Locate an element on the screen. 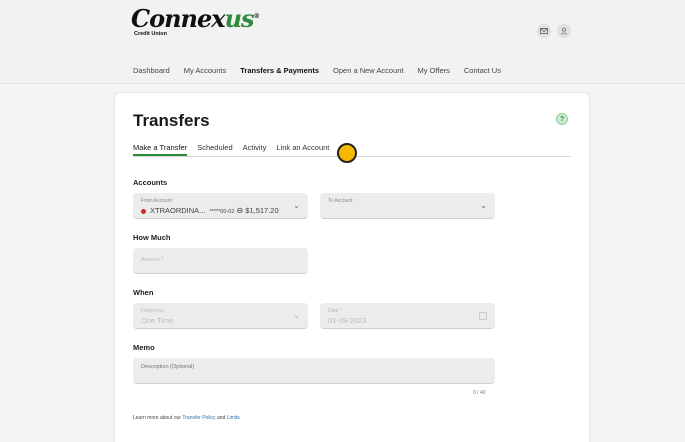 This screenshot has width=685, height=442. limits-link: Limits is located at coordinates (233, 418).